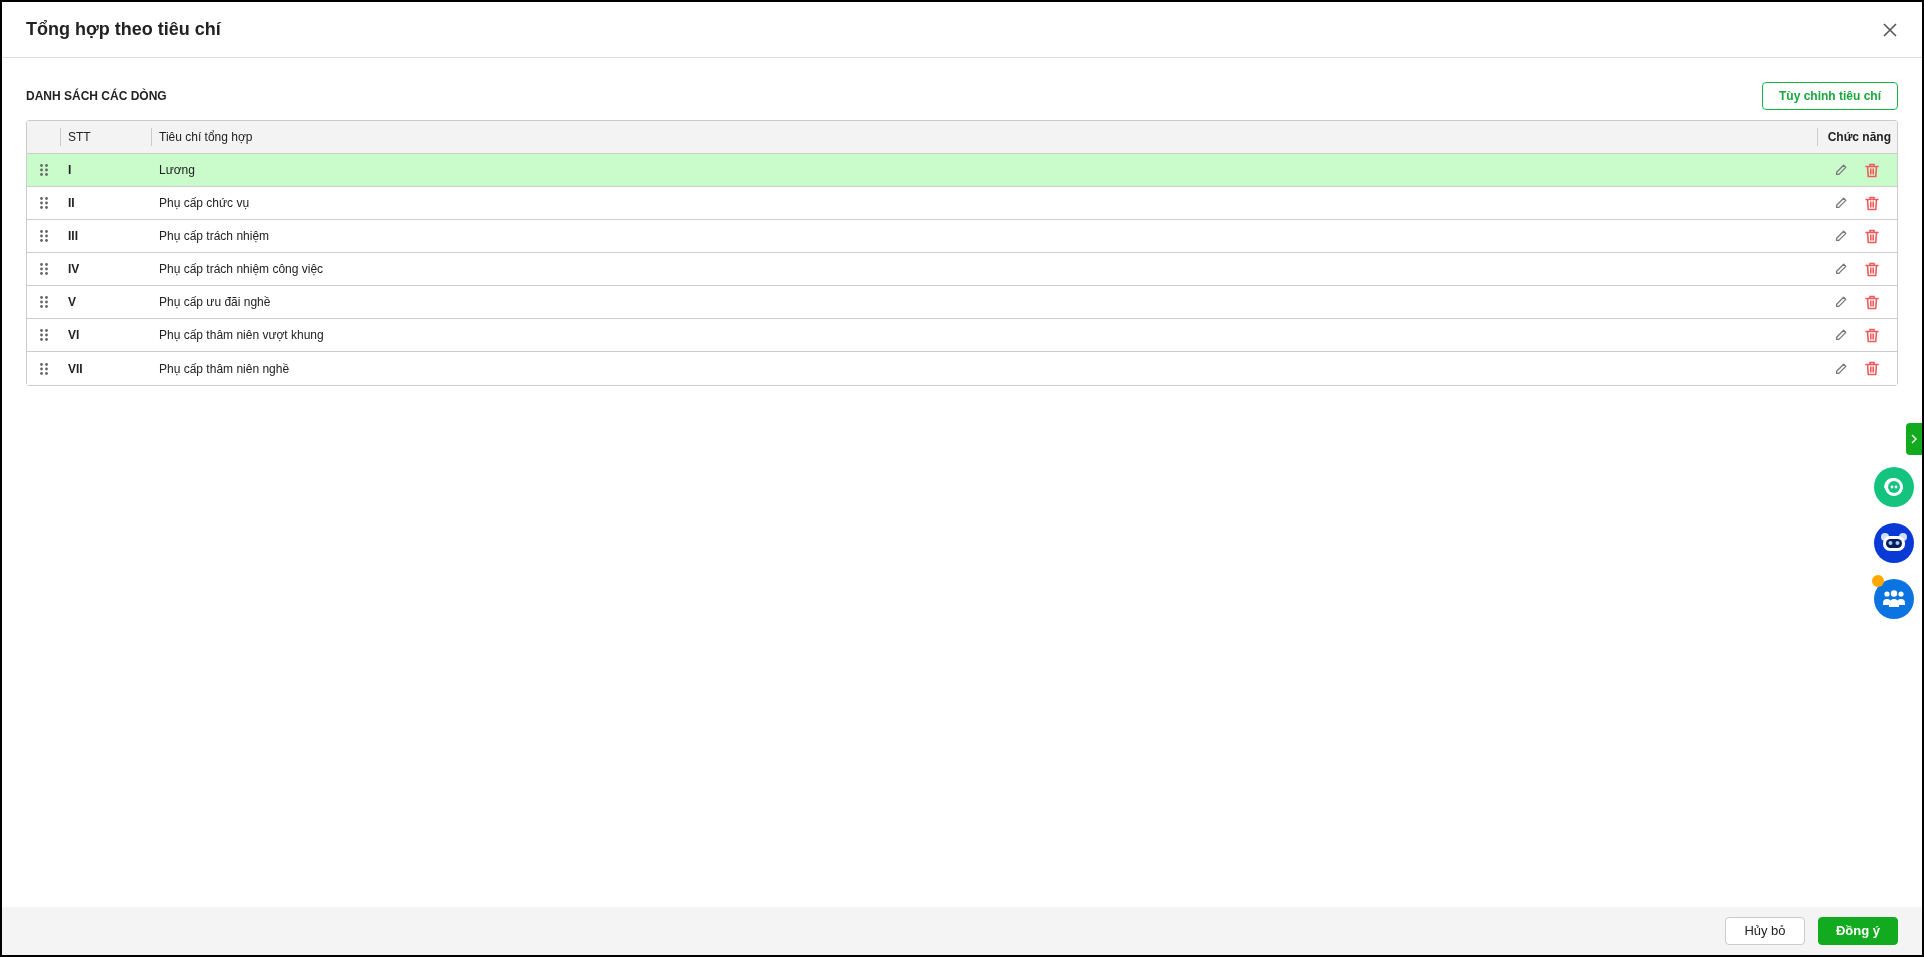 The height and width of the screenshot is (957, 1924). What do you see at coordinates (962, 170) in the screenshot?
I see `table-row: I Lương` at bounding box center [962, 170].